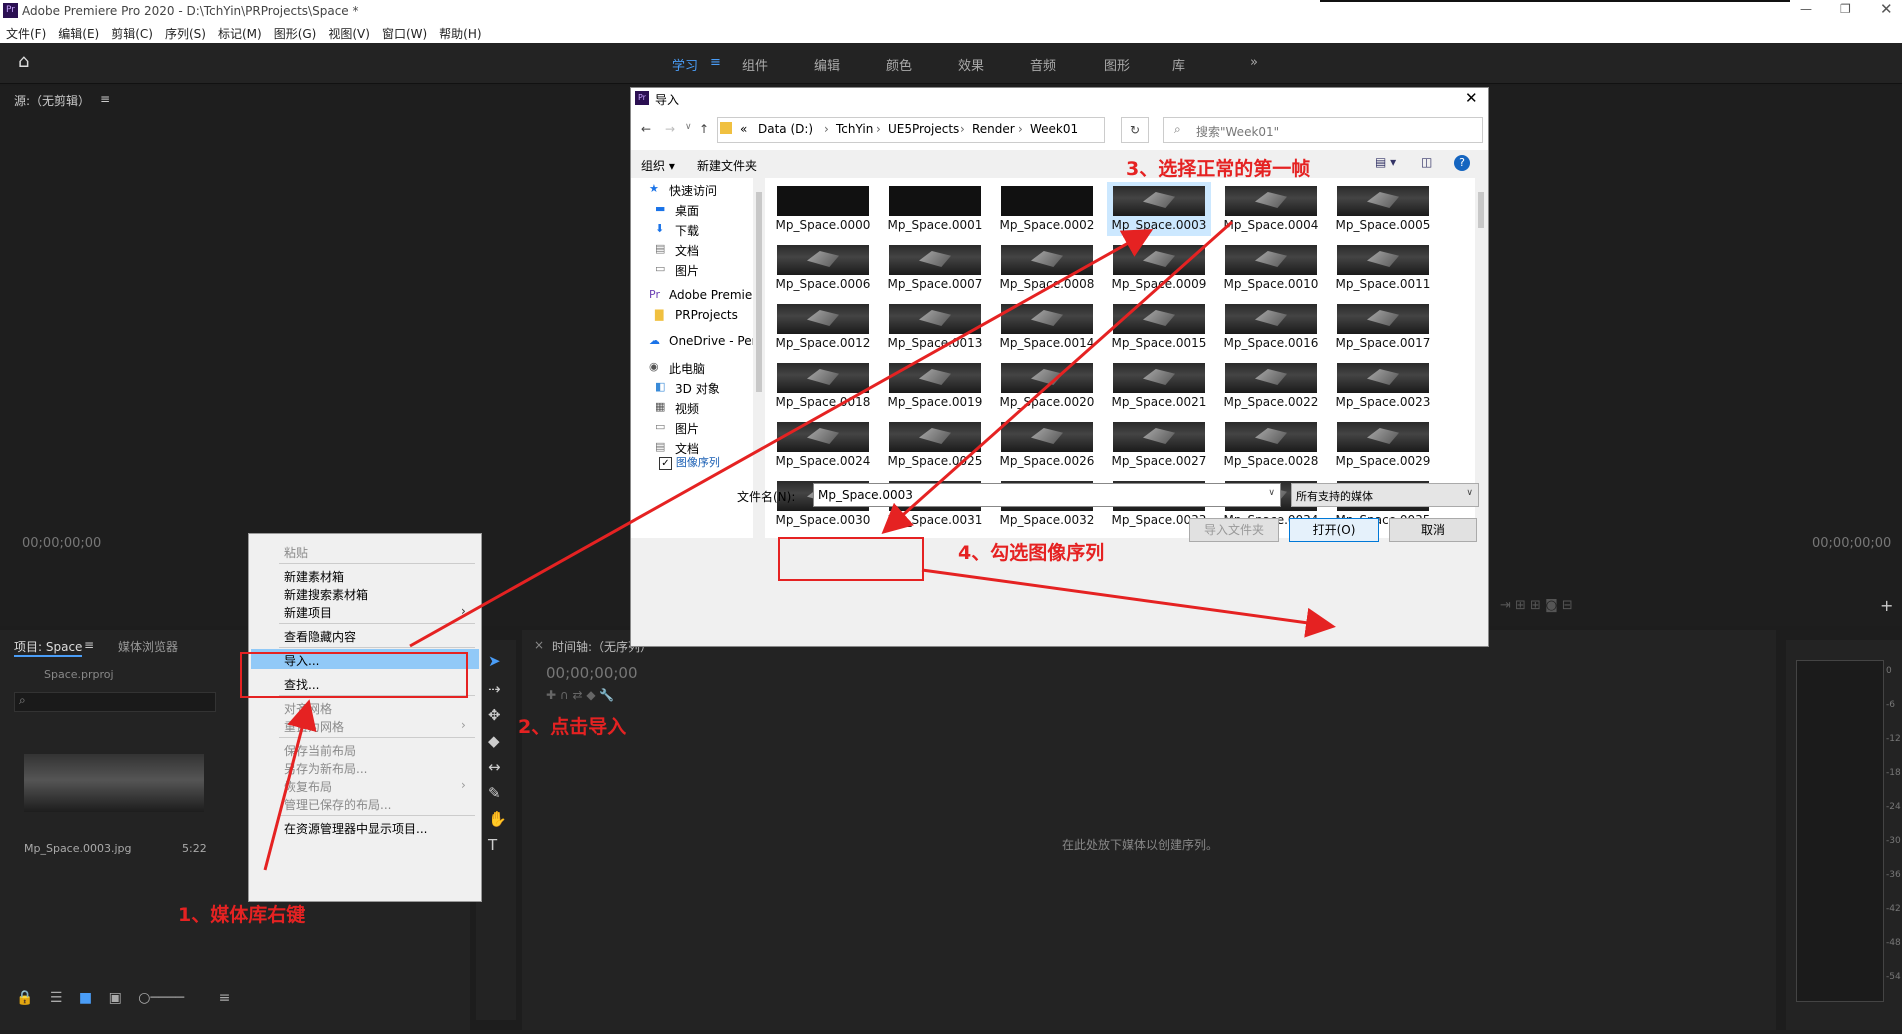  I want to click on annotation-step4: 4、勾选图像序列, so click(1031, 553).